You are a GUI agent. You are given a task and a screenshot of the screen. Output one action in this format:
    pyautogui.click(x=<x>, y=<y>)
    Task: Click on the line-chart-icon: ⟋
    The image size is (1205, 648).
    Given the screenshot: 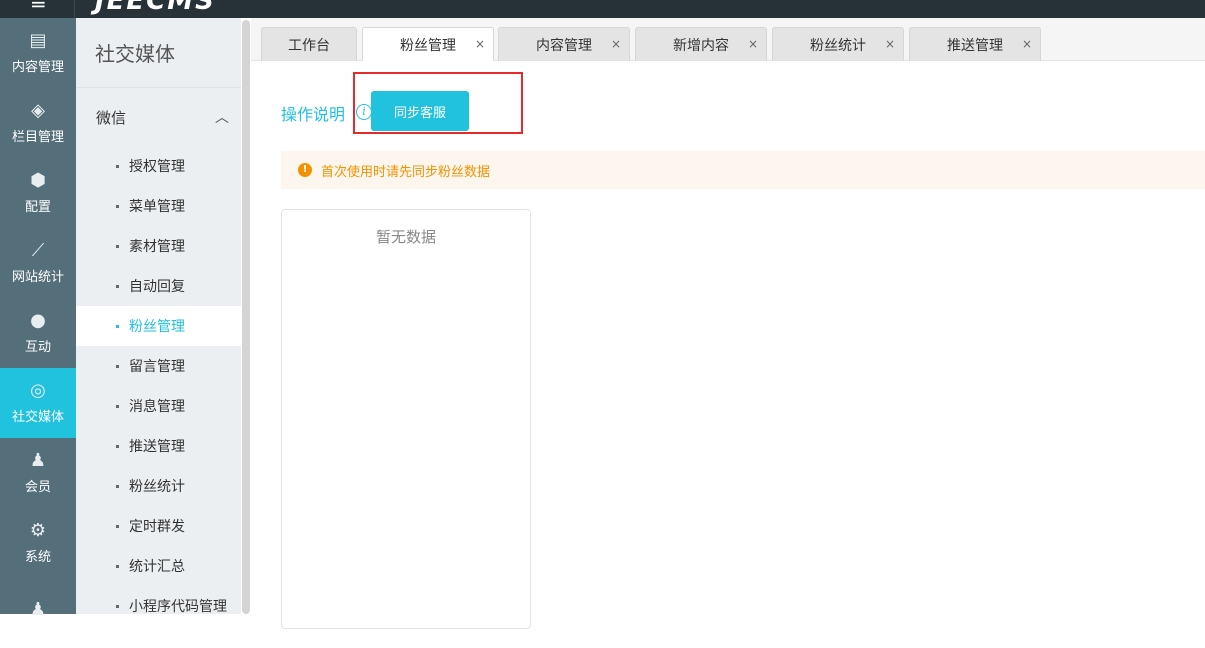 What is the action you would take?
    pyautogui.click(x=38, y=250)
    